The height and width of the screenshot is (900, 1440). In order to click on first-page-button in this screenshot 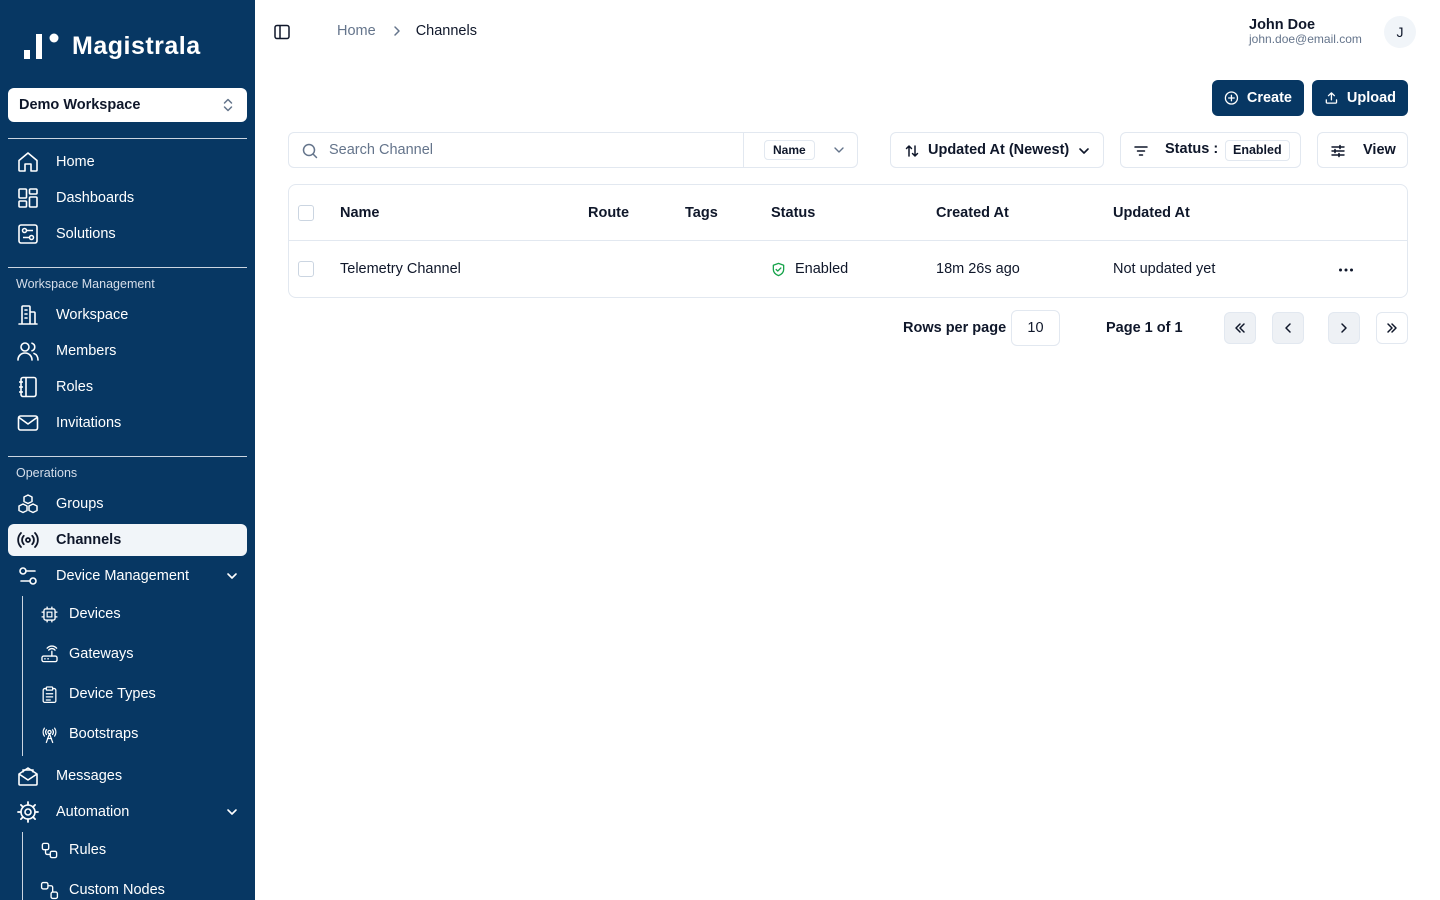, I will do `click(1240, 328)`.